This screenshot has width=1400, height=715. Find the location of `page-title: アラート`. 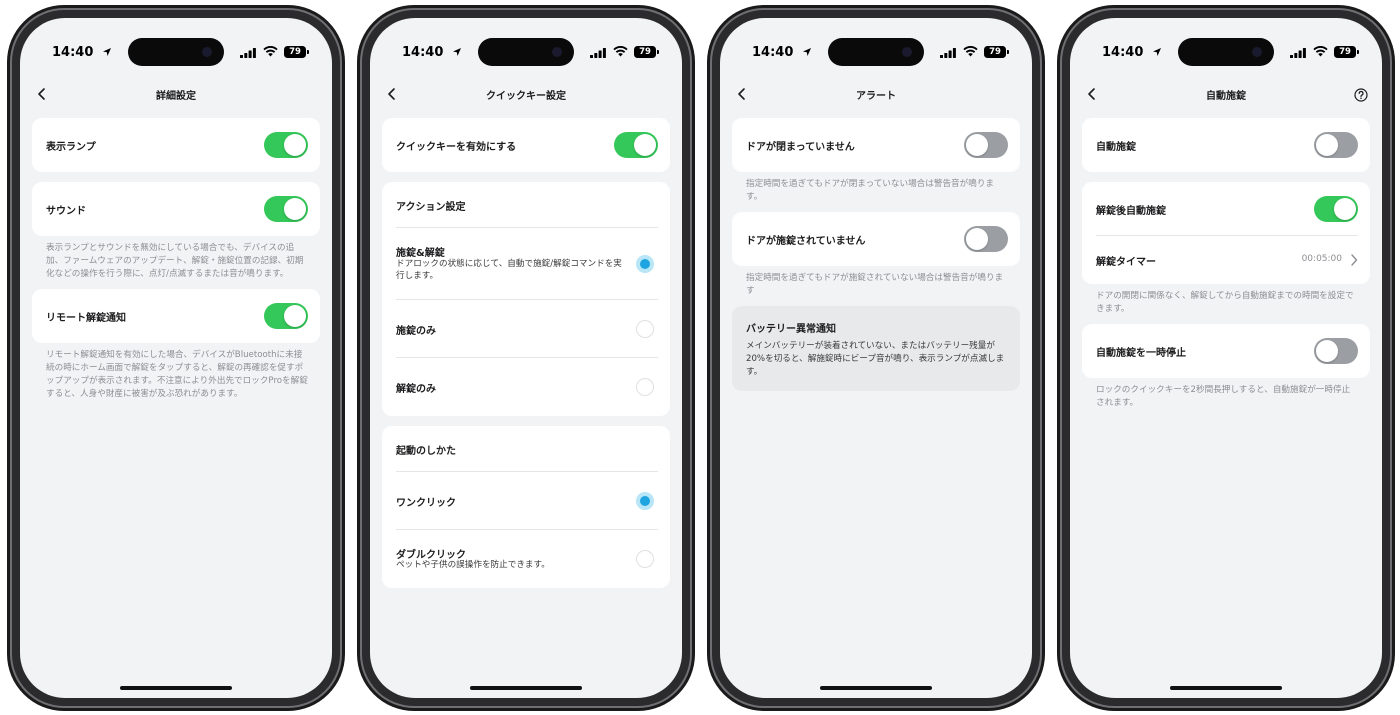

page-title: アラート is located at coordinates (876, 96).